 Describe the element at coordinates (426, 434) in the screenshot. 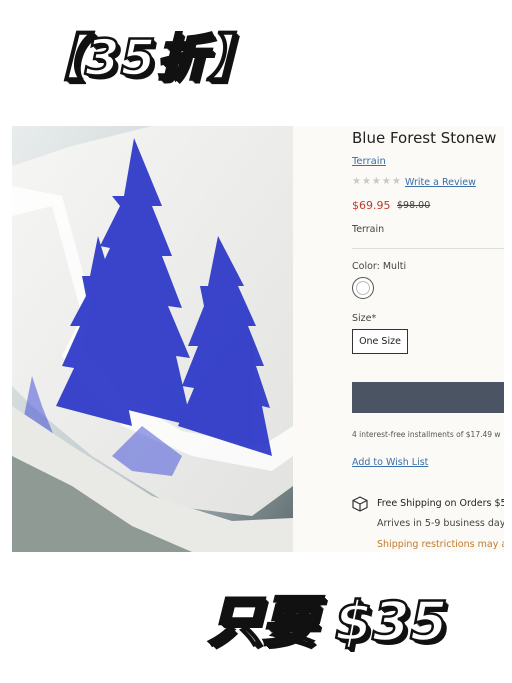

I see `installments-info: 4 interest-free installments of $17.49 w` at that location.